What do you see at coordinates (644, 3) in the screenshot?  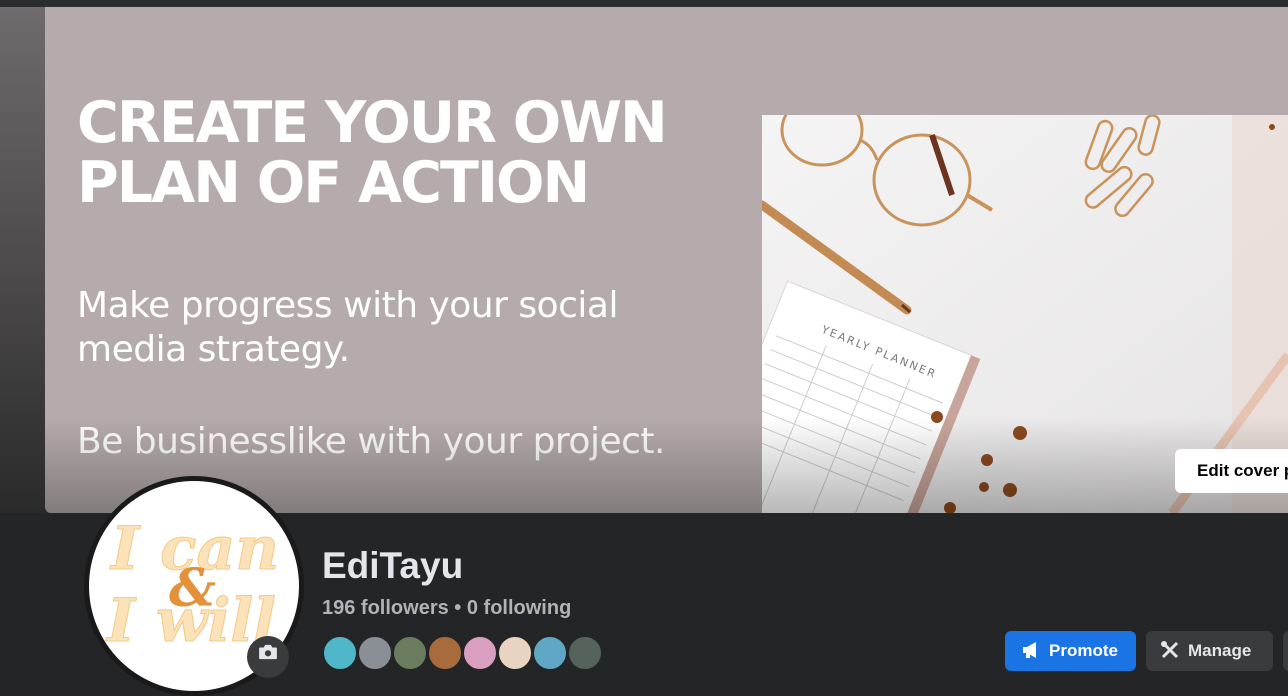 I see `window-top-bar` at bounding box center [644, 3].